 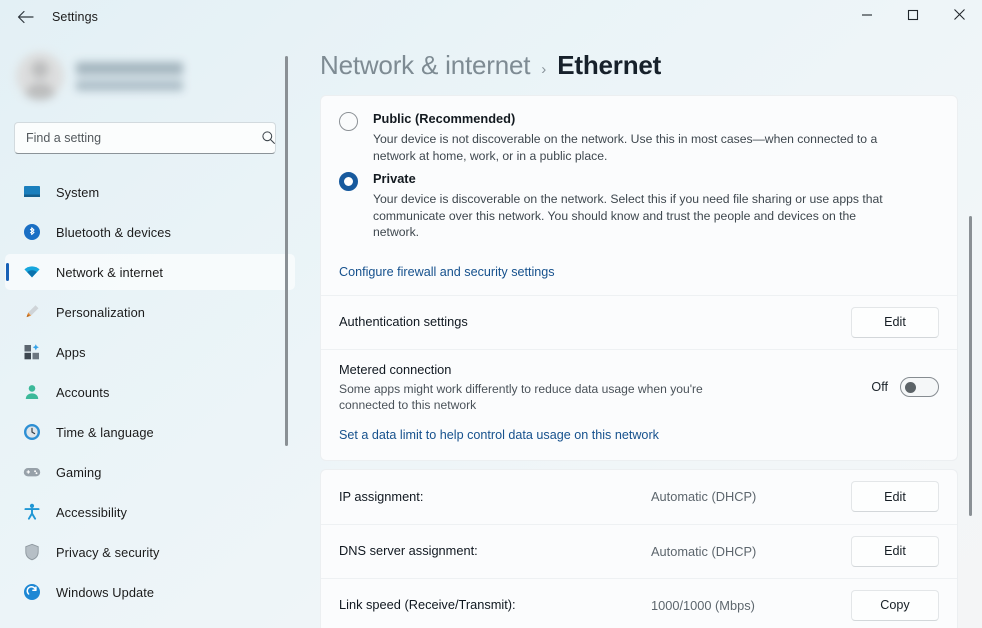 I want to click on sidebar-item-bluetooth-devices: Bluetooth & devices, so click(x=150, y=232).